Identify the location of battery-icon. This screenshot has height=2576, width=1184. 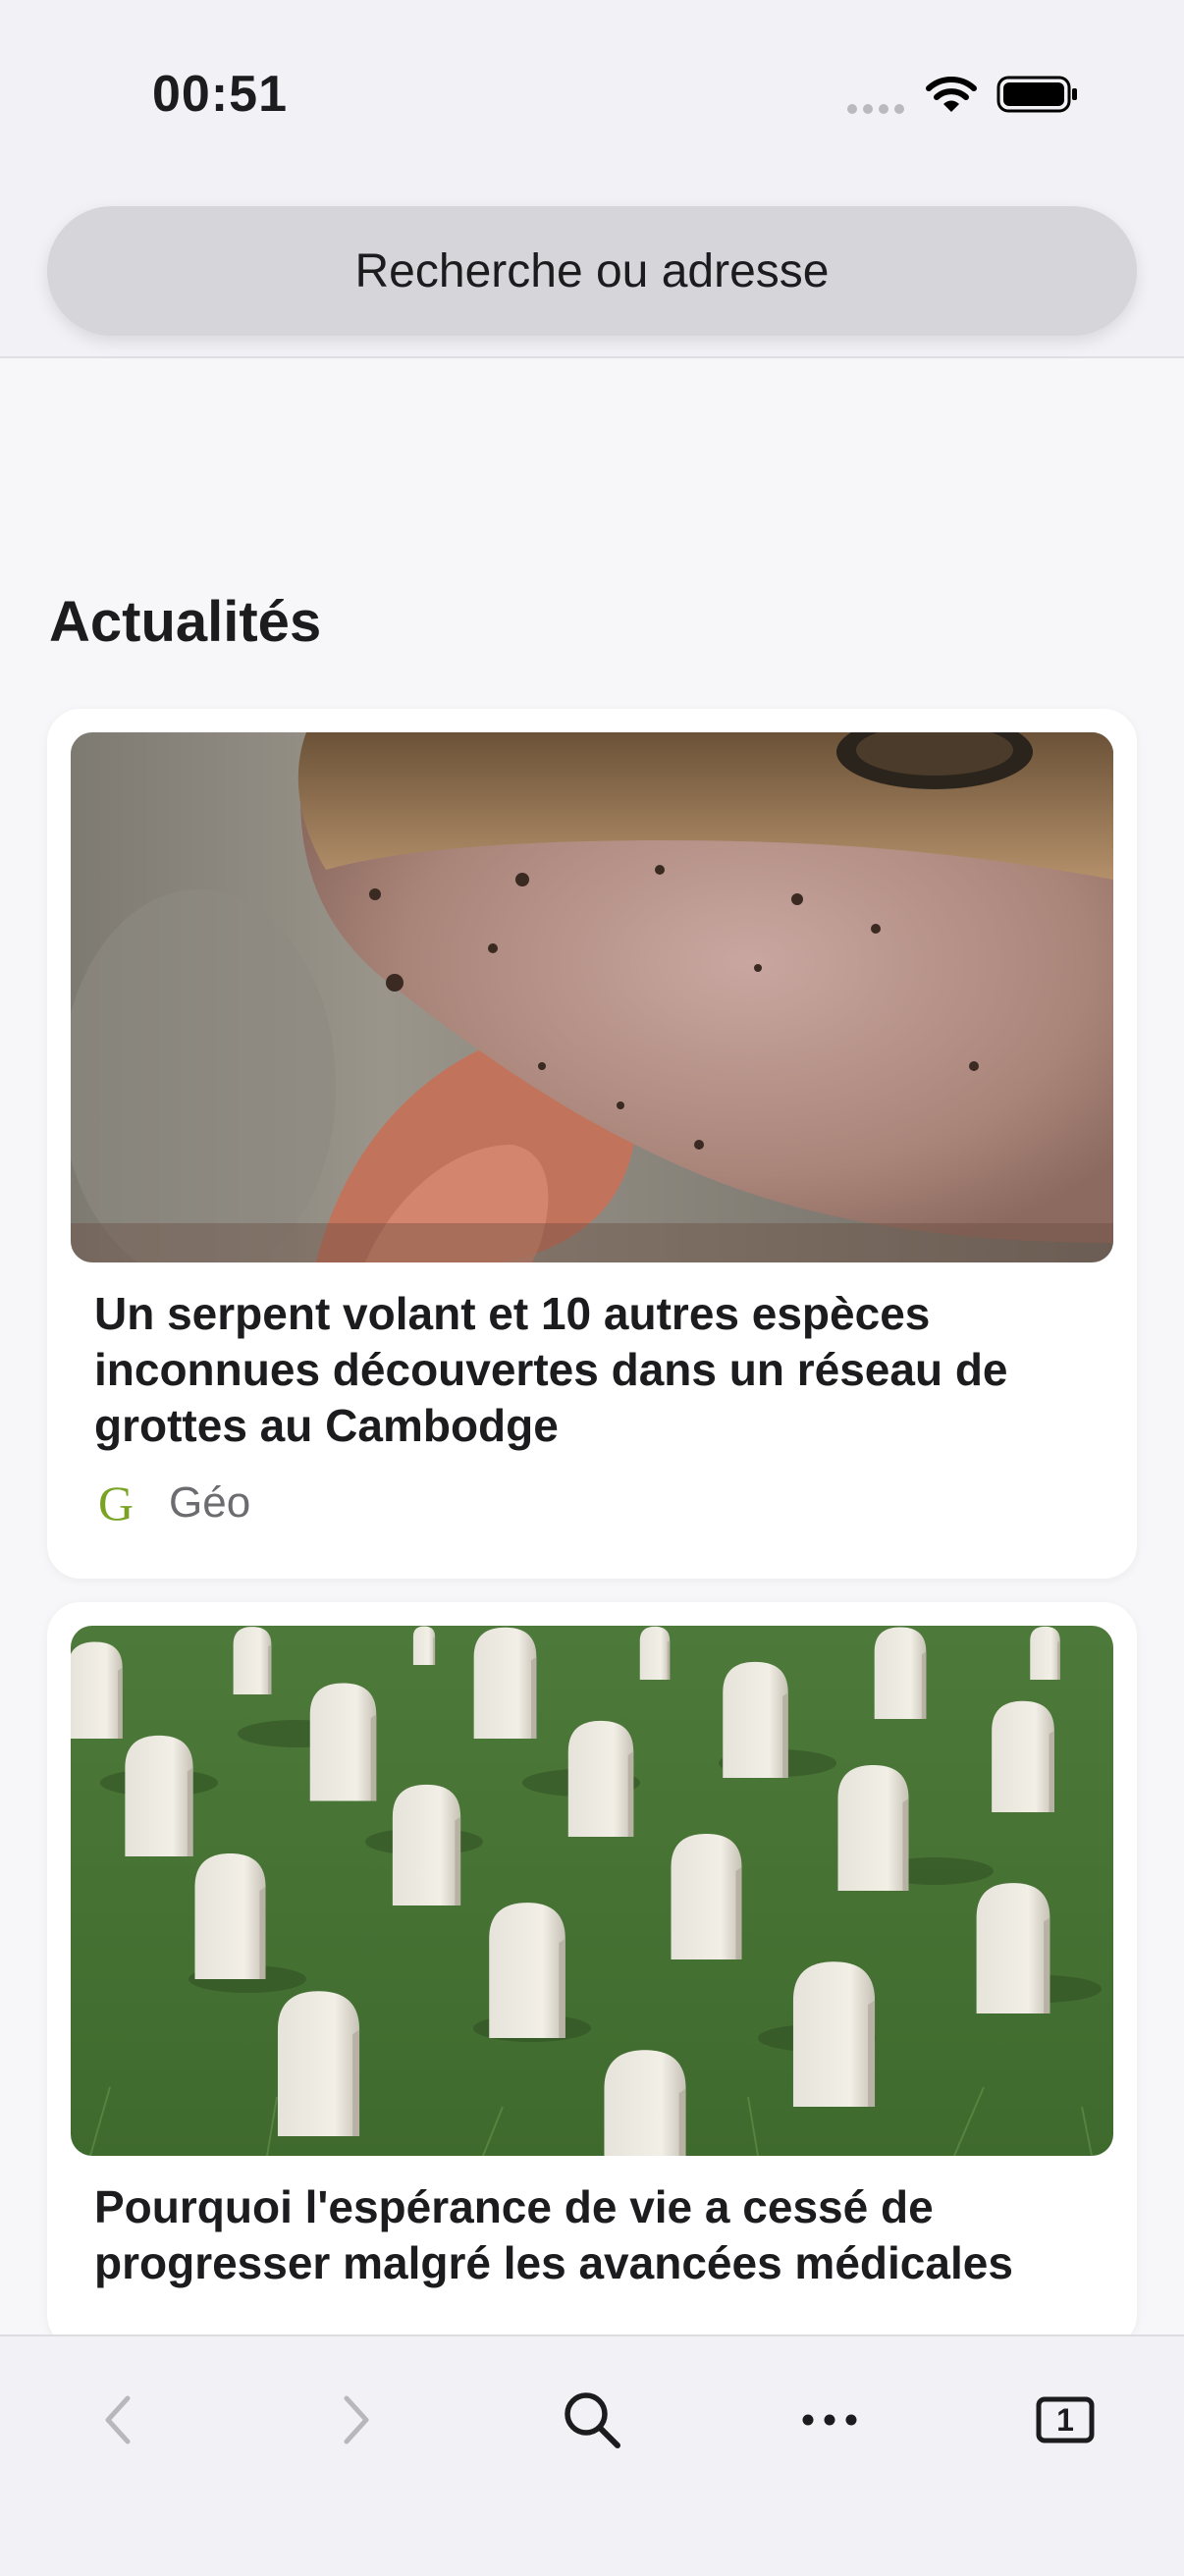
(1036, 94).